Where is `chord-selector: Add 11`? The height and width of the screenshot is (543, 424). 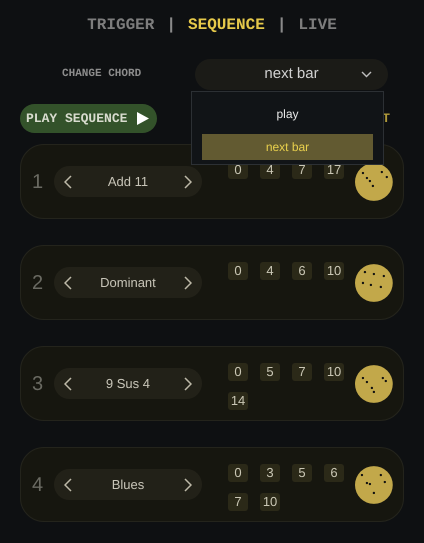
chord-selector: Add 11 is located at coordinates (128, 181).